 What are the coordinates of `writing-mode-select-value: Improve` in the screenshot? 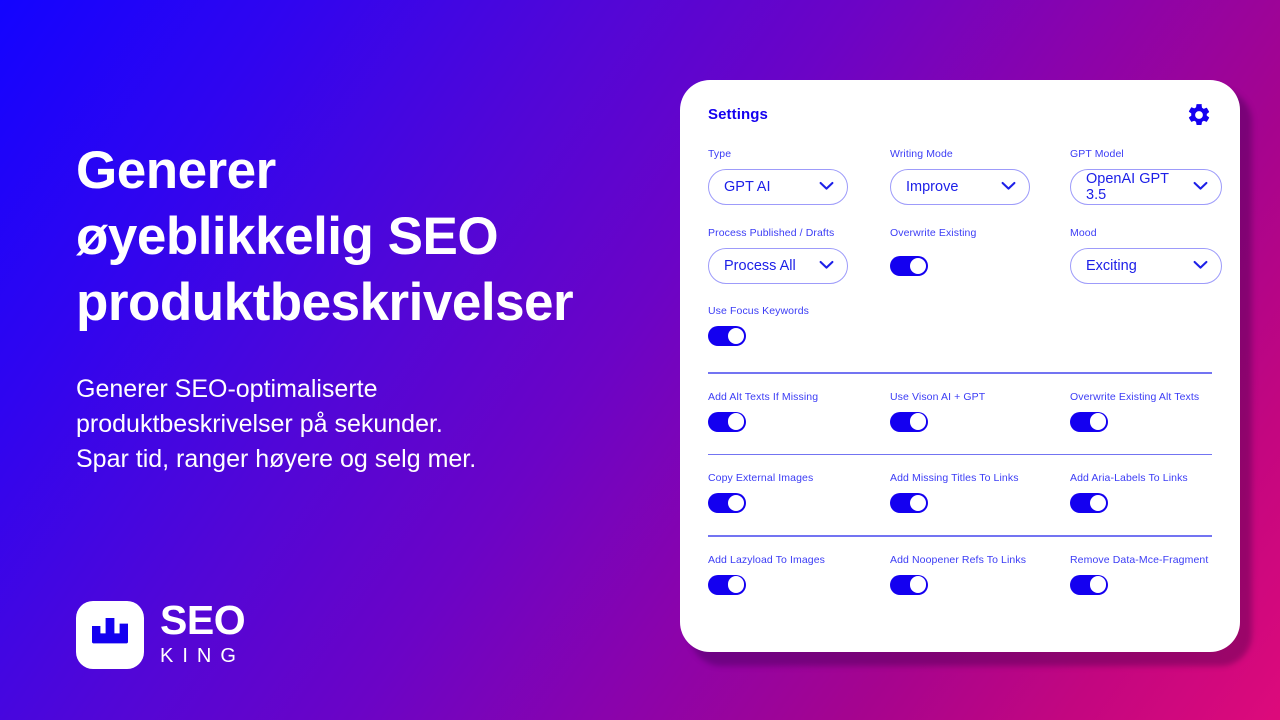 It's located at (932, 187).